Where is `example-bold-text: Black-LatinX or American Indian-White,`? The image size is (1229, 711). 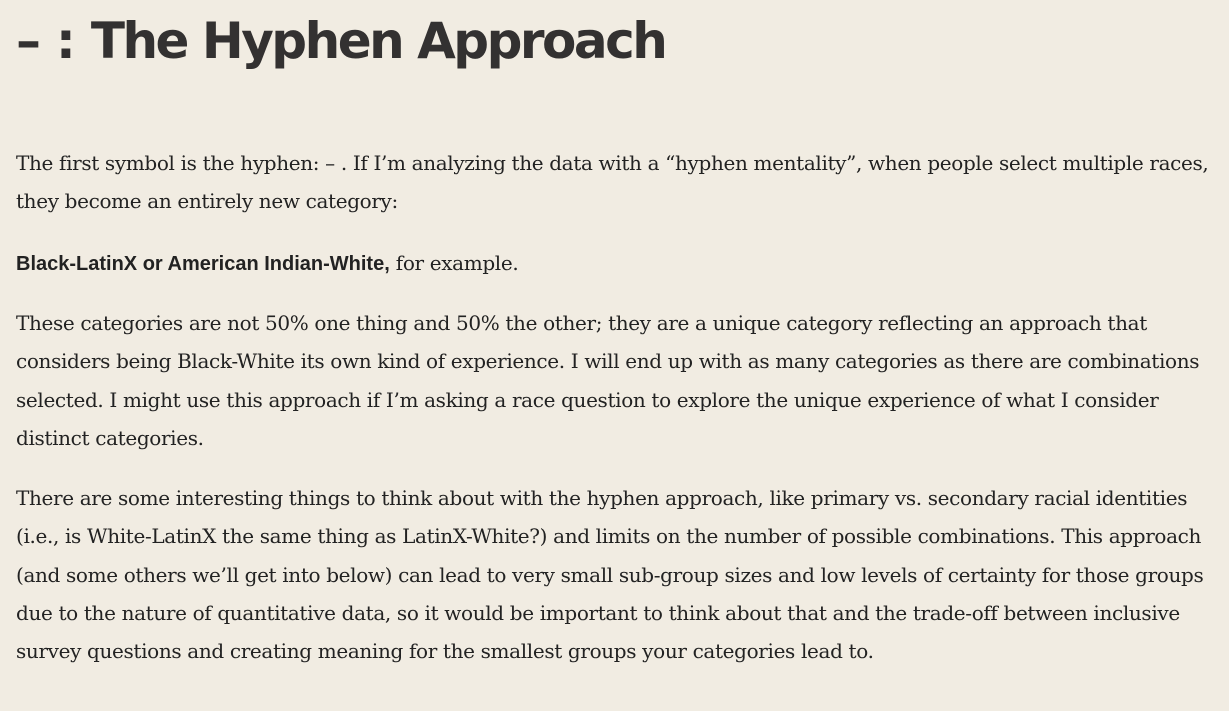
example-bold-text: Black-LatinX or American Indian-White, is located at coordinates (203, 264).